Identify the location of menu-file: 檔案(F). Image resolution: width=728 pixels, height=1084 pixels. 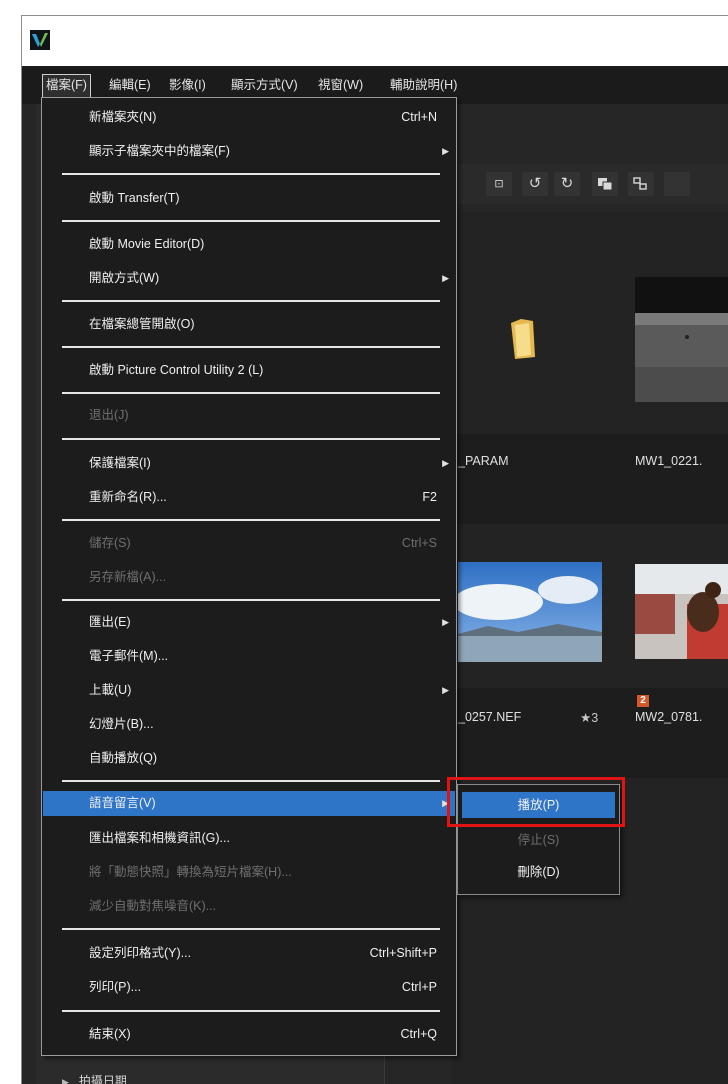
(66, 86).